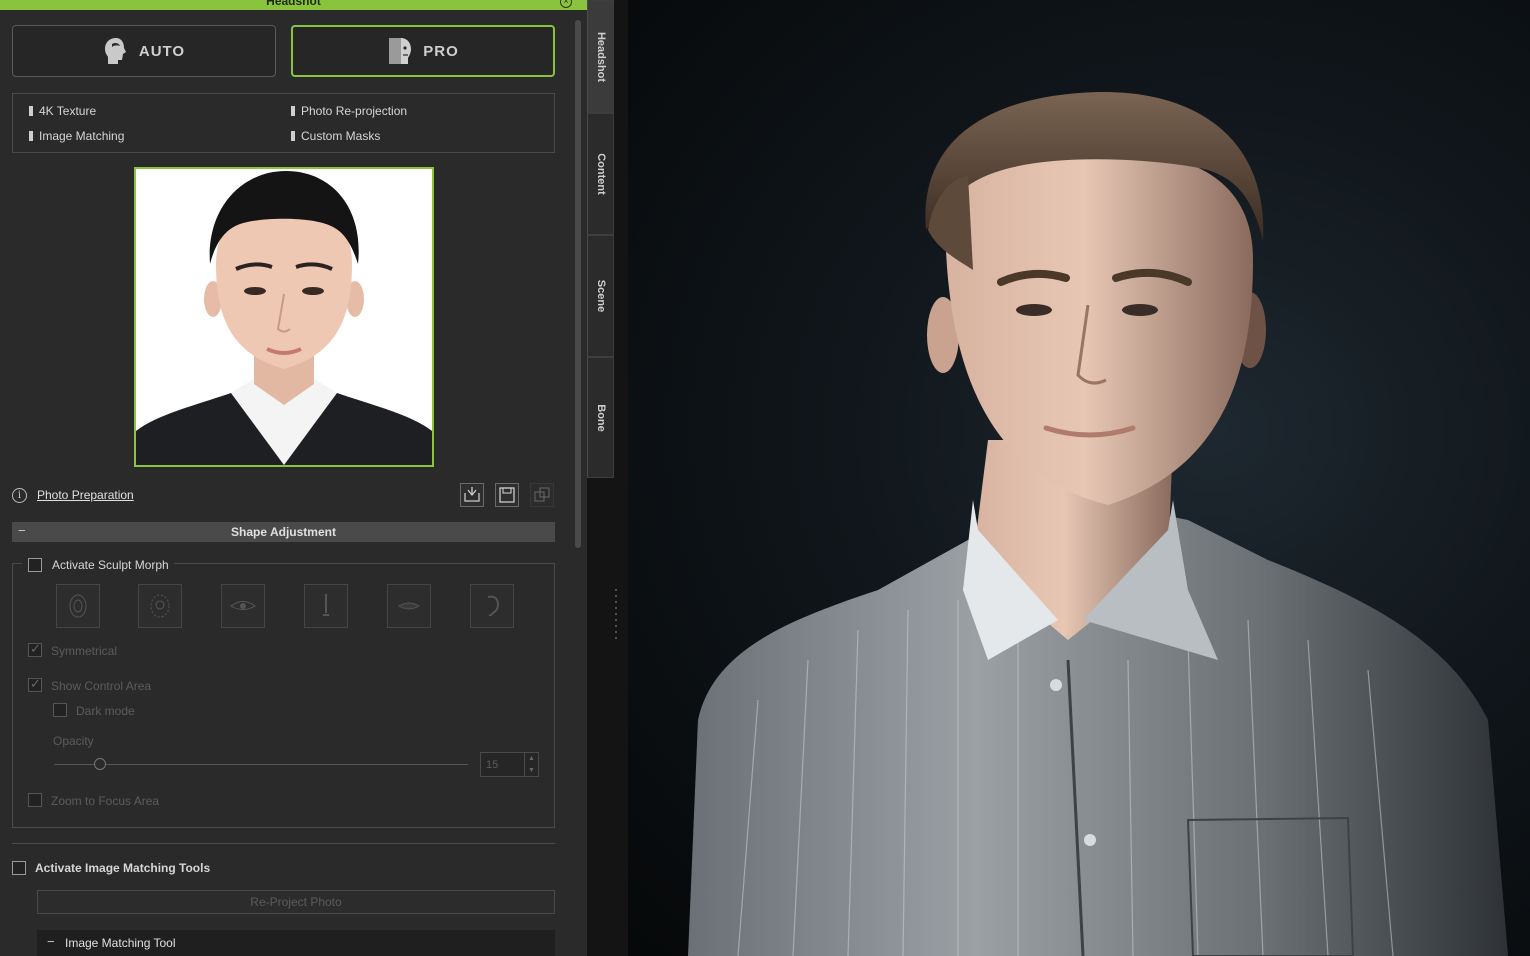 The height and width of the screenshot is (956, 1530). I want to click on load-photo-icon, so click(472, 495).